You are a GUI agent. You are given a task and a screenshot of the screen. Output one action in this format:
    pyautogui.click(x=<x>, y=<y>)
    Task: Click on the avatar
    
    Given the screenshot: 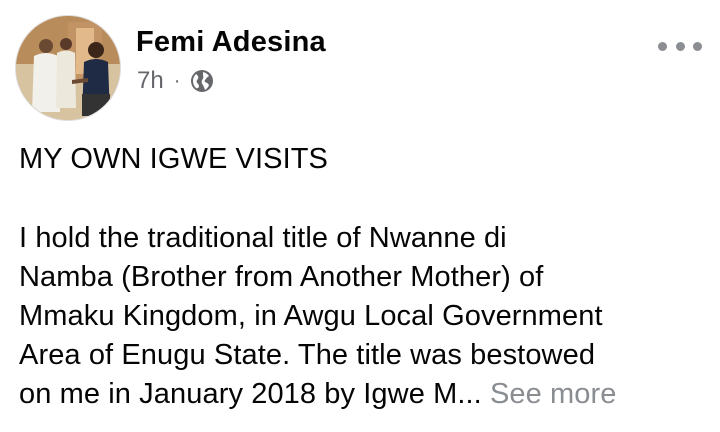 What is the action you would take?
    pyautogui.click(x=68, y=68)
    